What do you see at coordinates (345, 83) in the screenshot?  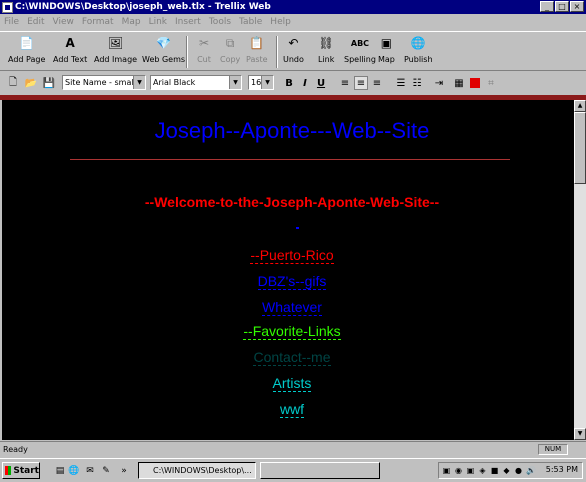 I see `align-left-icon: ≡` at bounding box center [345, 83].